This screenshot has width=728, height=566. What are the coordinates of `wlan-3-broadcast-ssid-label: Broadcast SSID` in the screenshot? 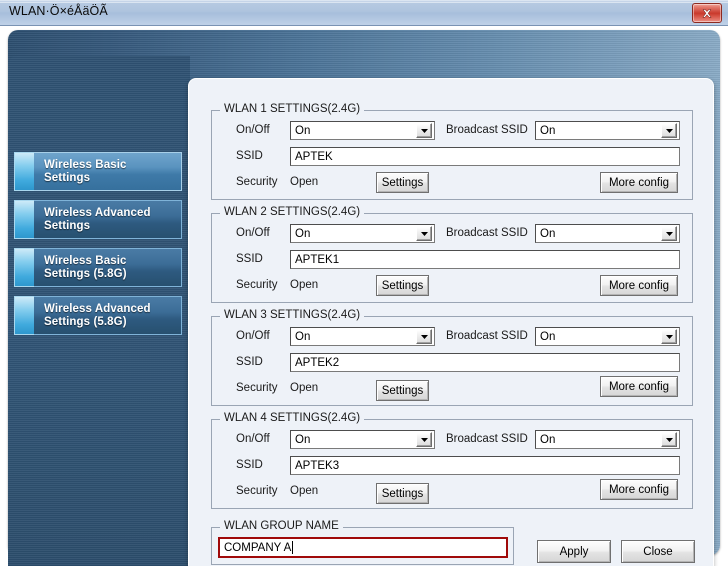 It's located at (487, 336).